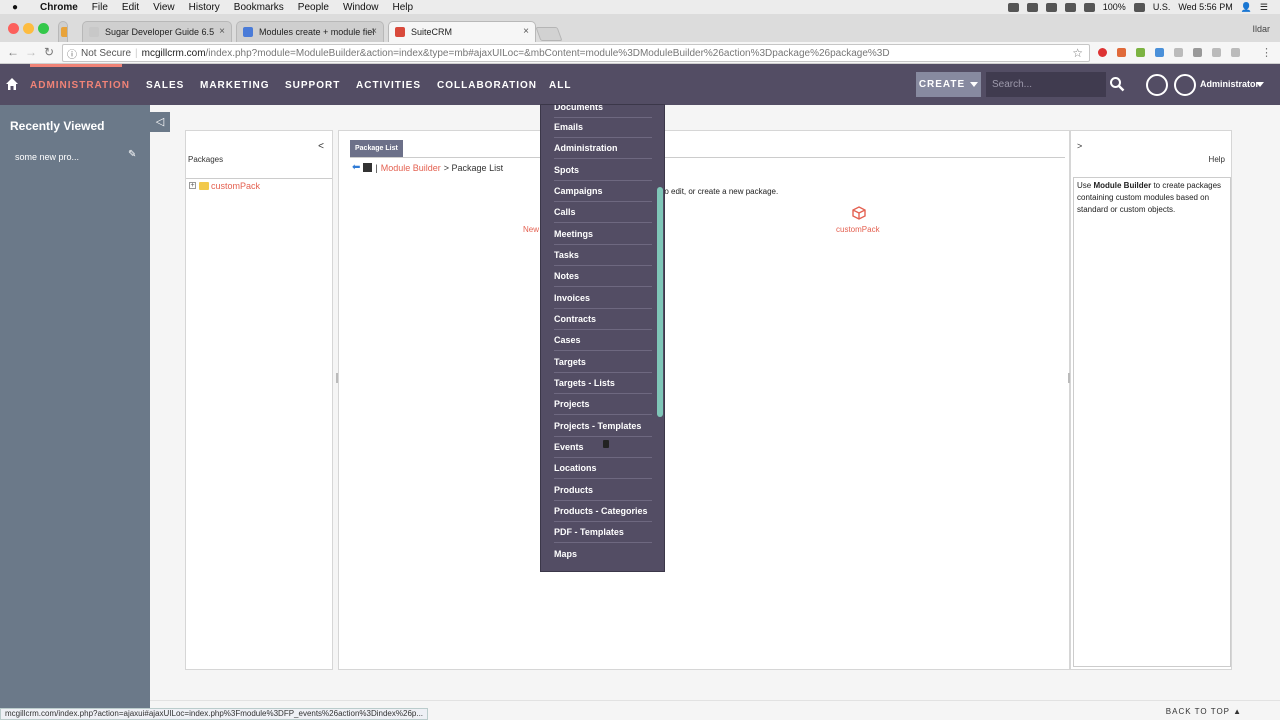 This screenshot has height=720, width=1280. What do you see at coordinates (1205, 7) in the screenshot?
I see `clock: Wed 5:56 PM` at bounding box center [1205, 7].